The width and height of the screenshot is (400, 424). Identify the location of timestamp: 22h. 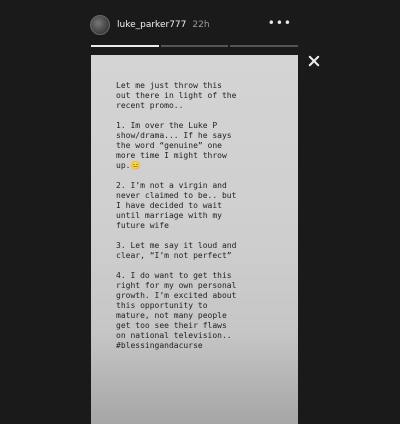
(201, 25).